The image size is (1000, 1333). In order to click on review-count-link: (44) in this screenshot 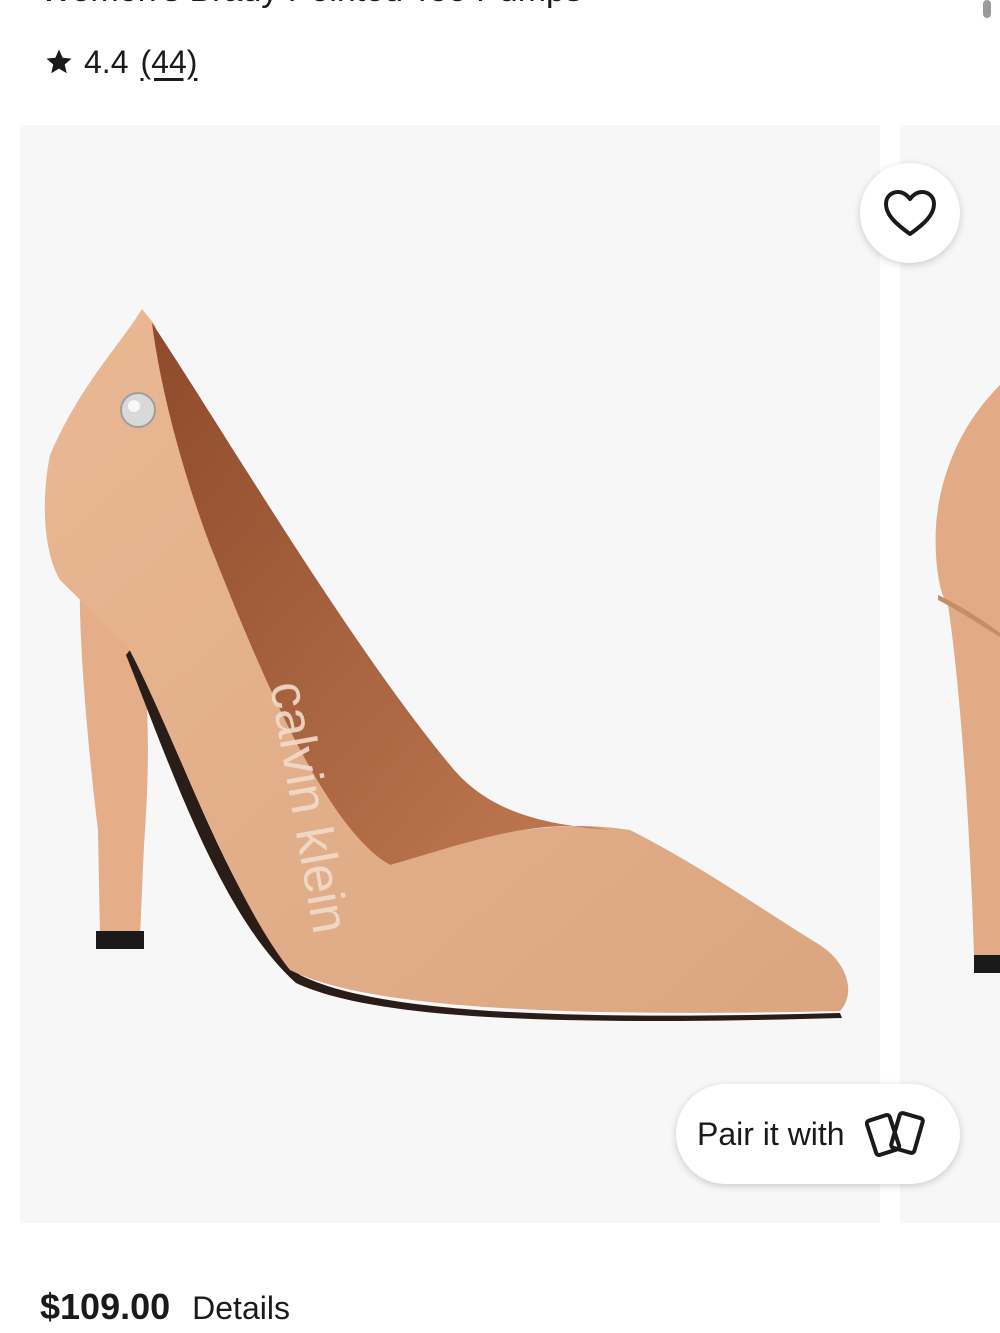, I will do `click(168, 62)`.